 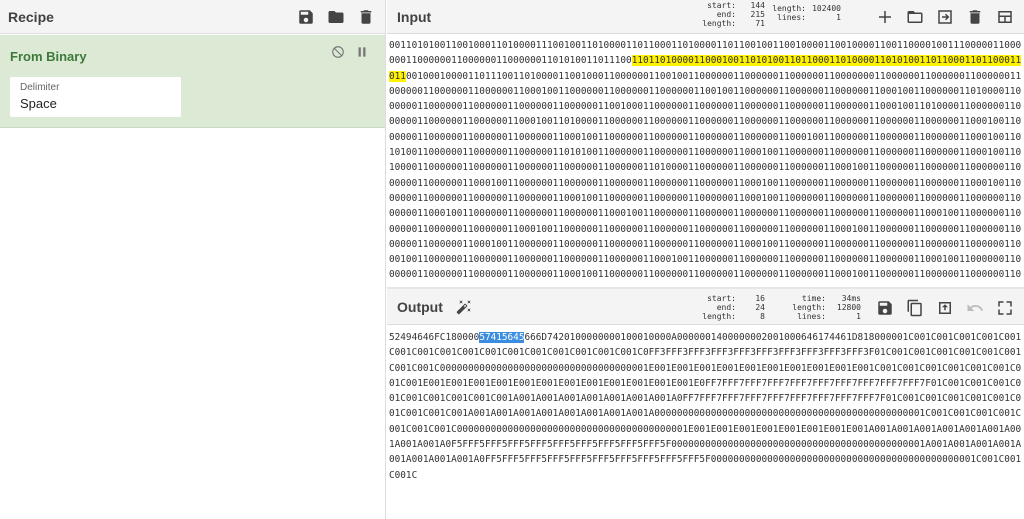 I want to click on copy-output-icon, so click(x=915, y=308).